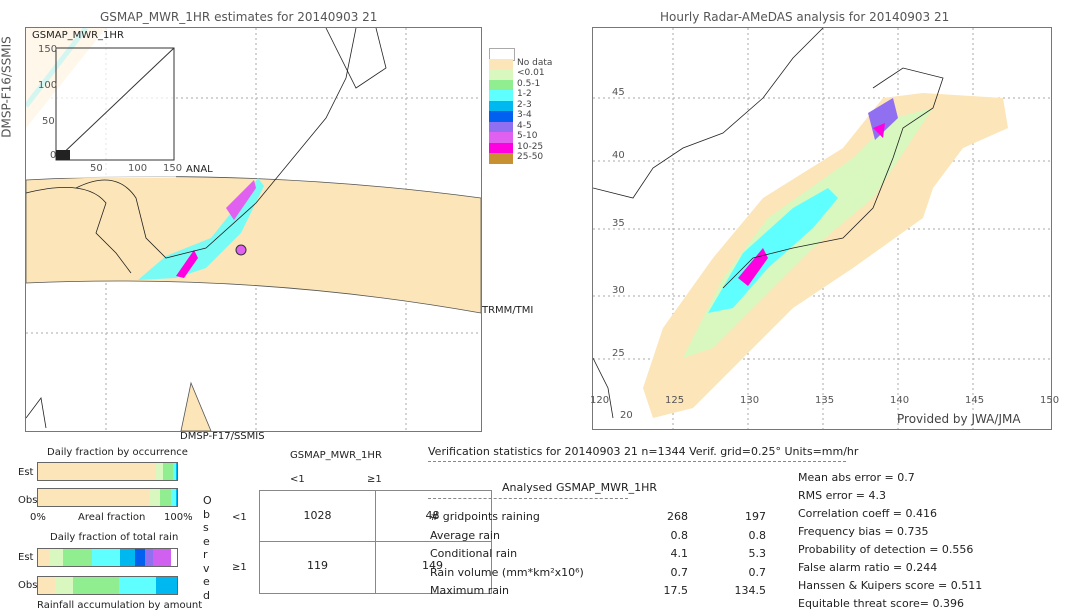  What do you see at coordinates (178, 517) in the screenshot?
I see `occurrence-xmax: 100%` at bounding box center [178, 517].